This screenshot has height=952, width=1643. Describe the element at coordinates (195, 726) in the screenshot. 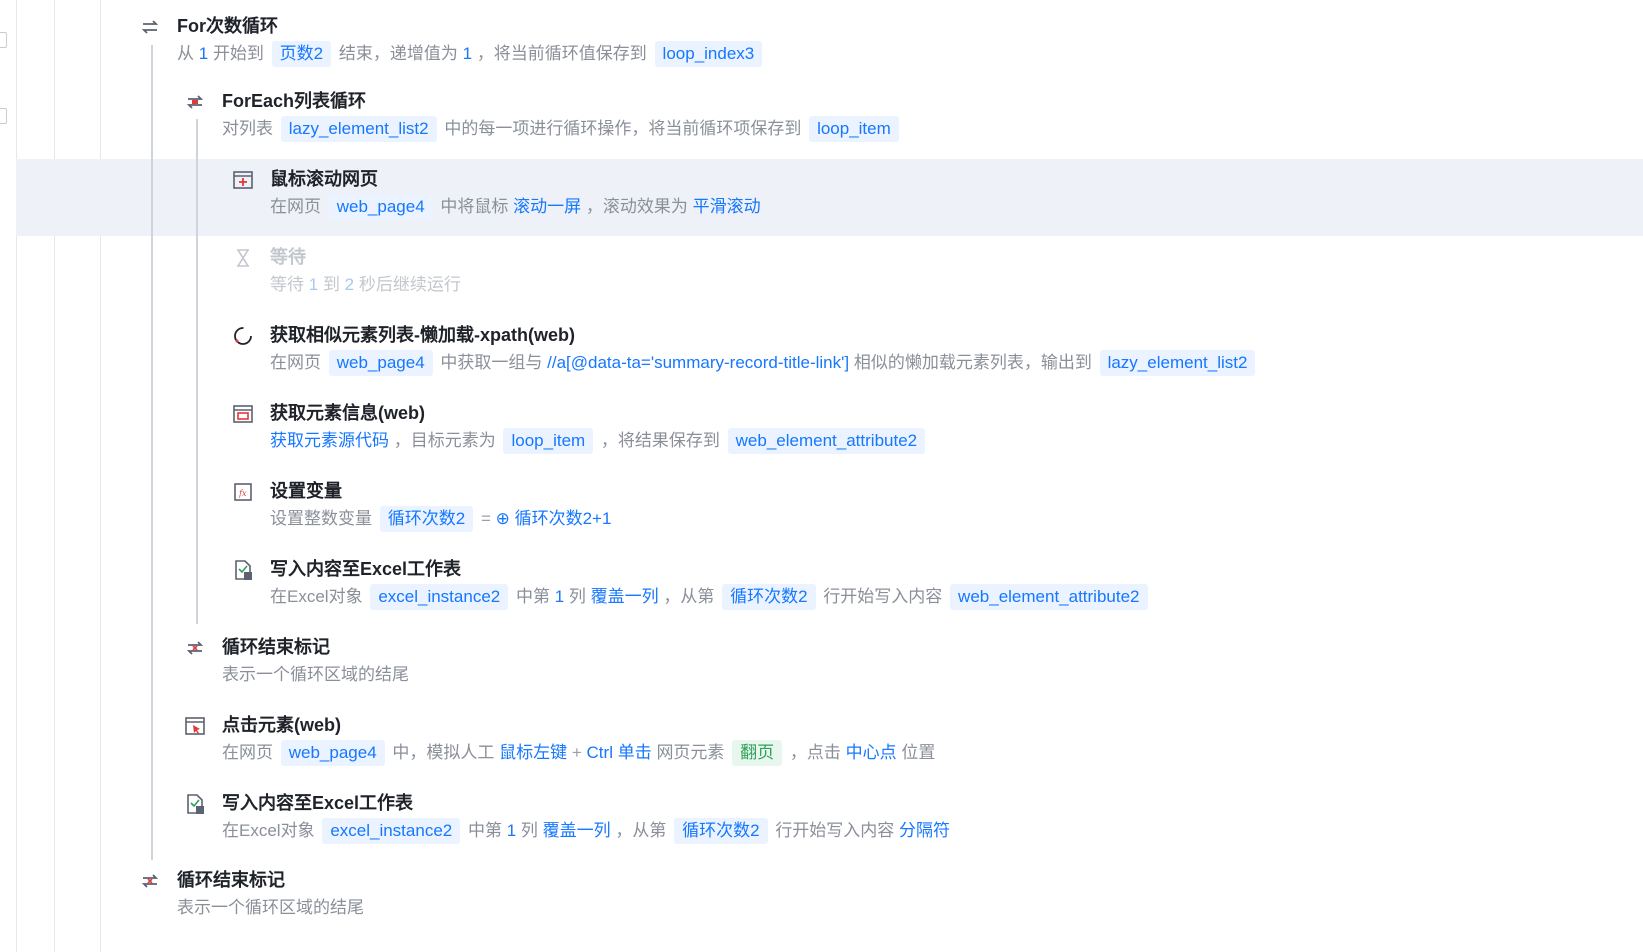

I see `click-element-icon` at that location.